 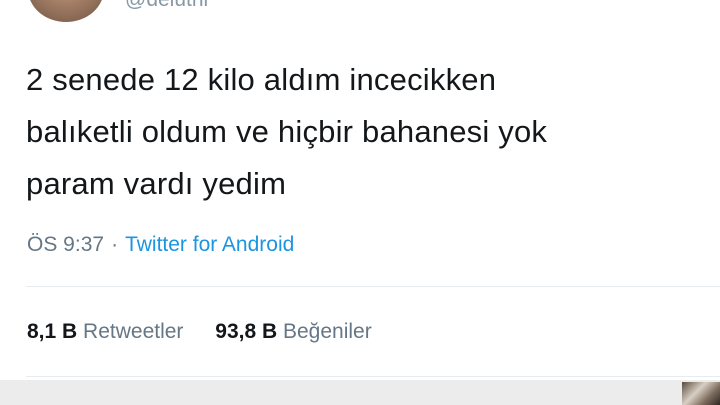 I want to click on tweet-timestamp: ÖS 9:37, so click(x=65, y=244).